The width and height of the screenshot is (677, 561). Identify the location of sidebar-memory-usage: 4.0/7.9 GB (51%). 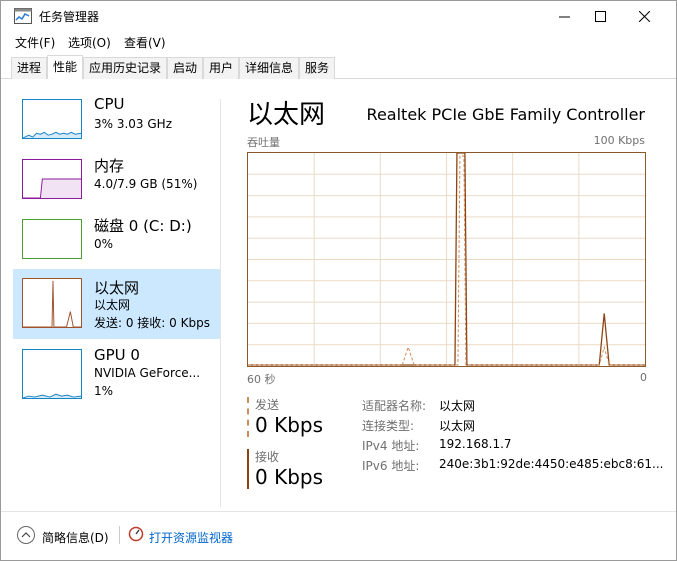
(146, 184).